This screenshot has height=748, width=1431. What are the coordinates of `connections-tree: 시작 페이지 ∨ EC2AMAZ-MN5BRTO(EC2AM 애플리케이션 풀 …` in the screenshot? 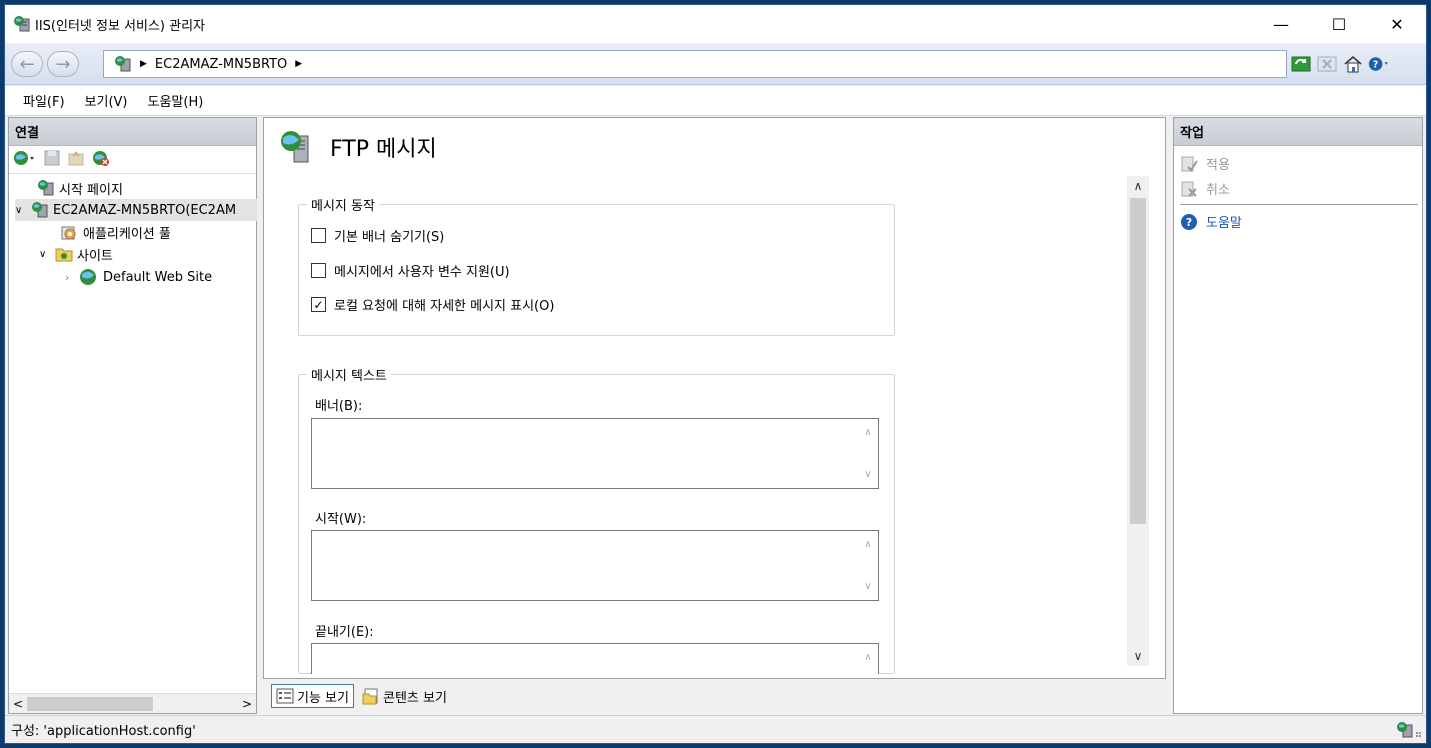 It's located at (133, 429).